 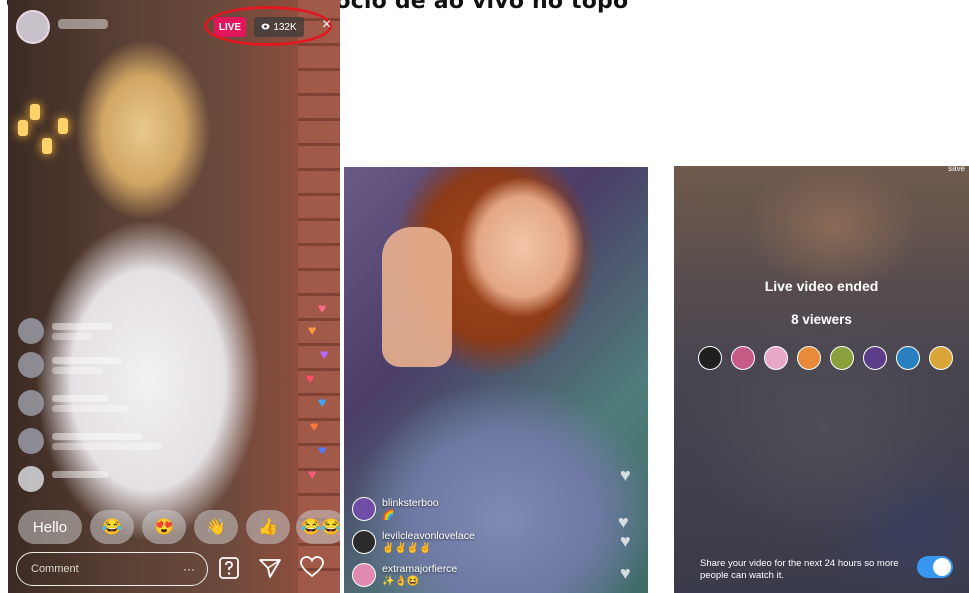 What do you see at coordinates (318, 527) in the screenshot?
I see `quick-reaction-emoji: 😂😂` at bounding box center [318, 527].